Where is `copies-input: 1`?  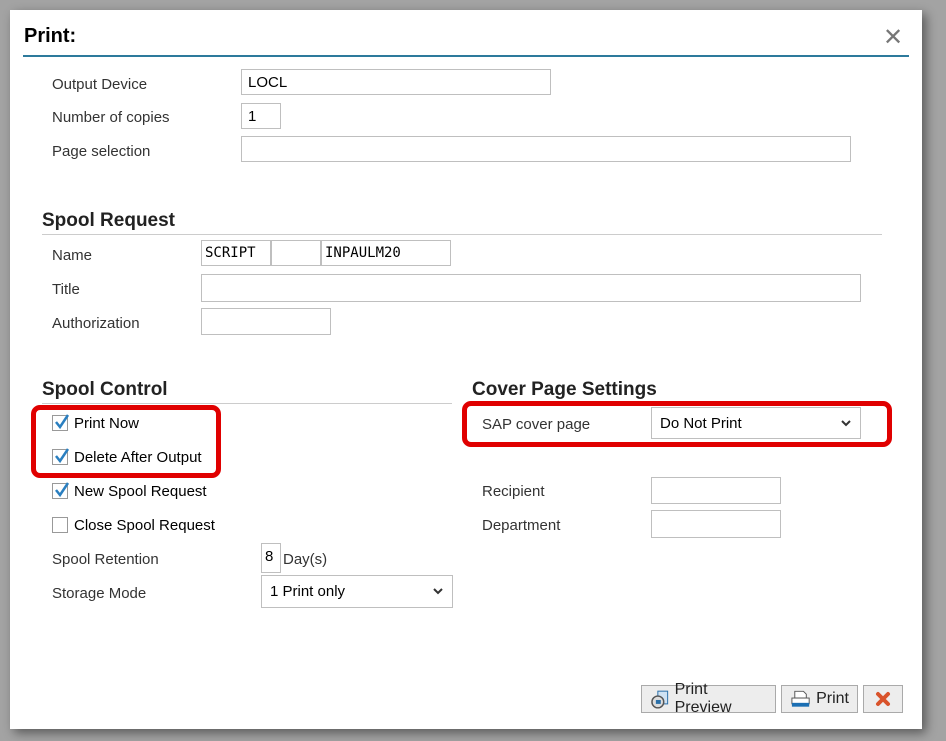
copies-input: 1 is located at coordinates (261, 116).